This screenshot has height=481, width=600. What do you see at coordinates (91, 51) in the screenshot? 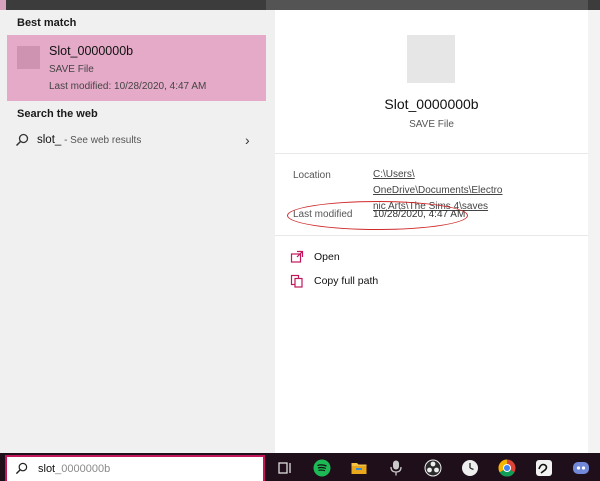
I see `best-match-title: Slot_0000000b` at bounding box center [91, 51].